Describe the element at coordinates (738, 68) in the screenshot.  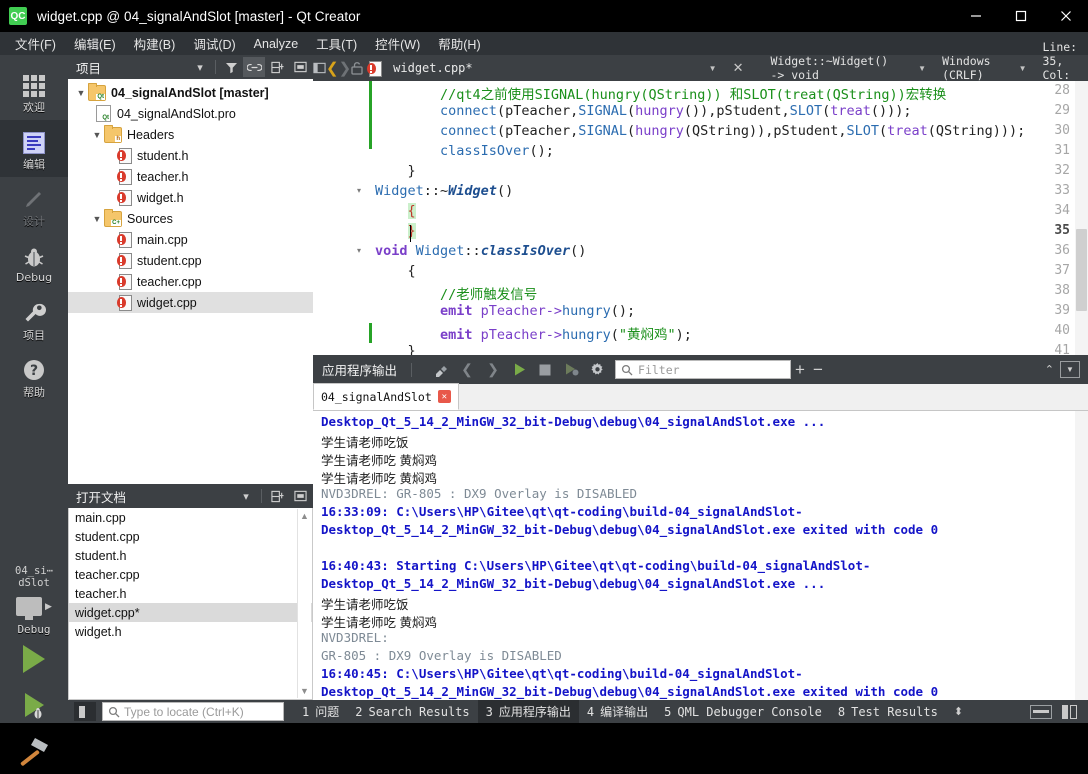
I see `close-document-icon: ✕` at that location.